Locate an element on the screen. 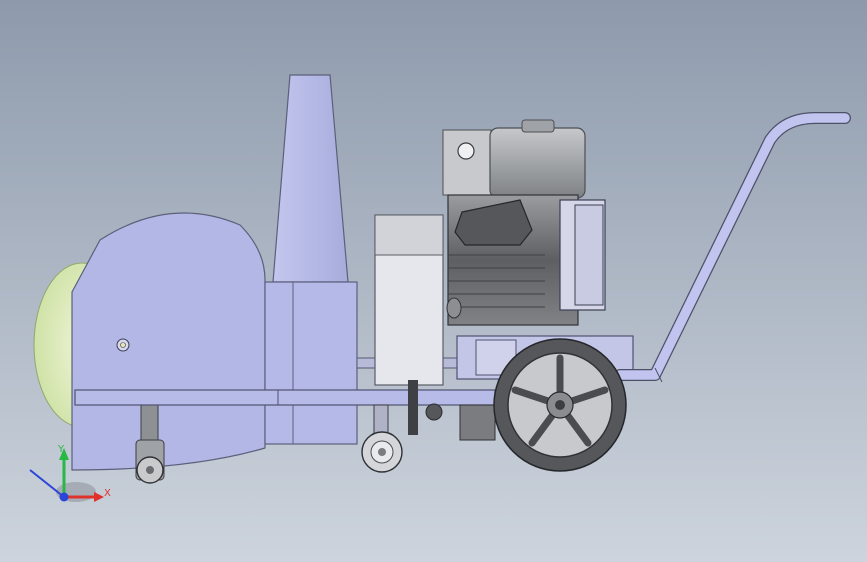  front-caster-stem is located at coordinates (149, 425).